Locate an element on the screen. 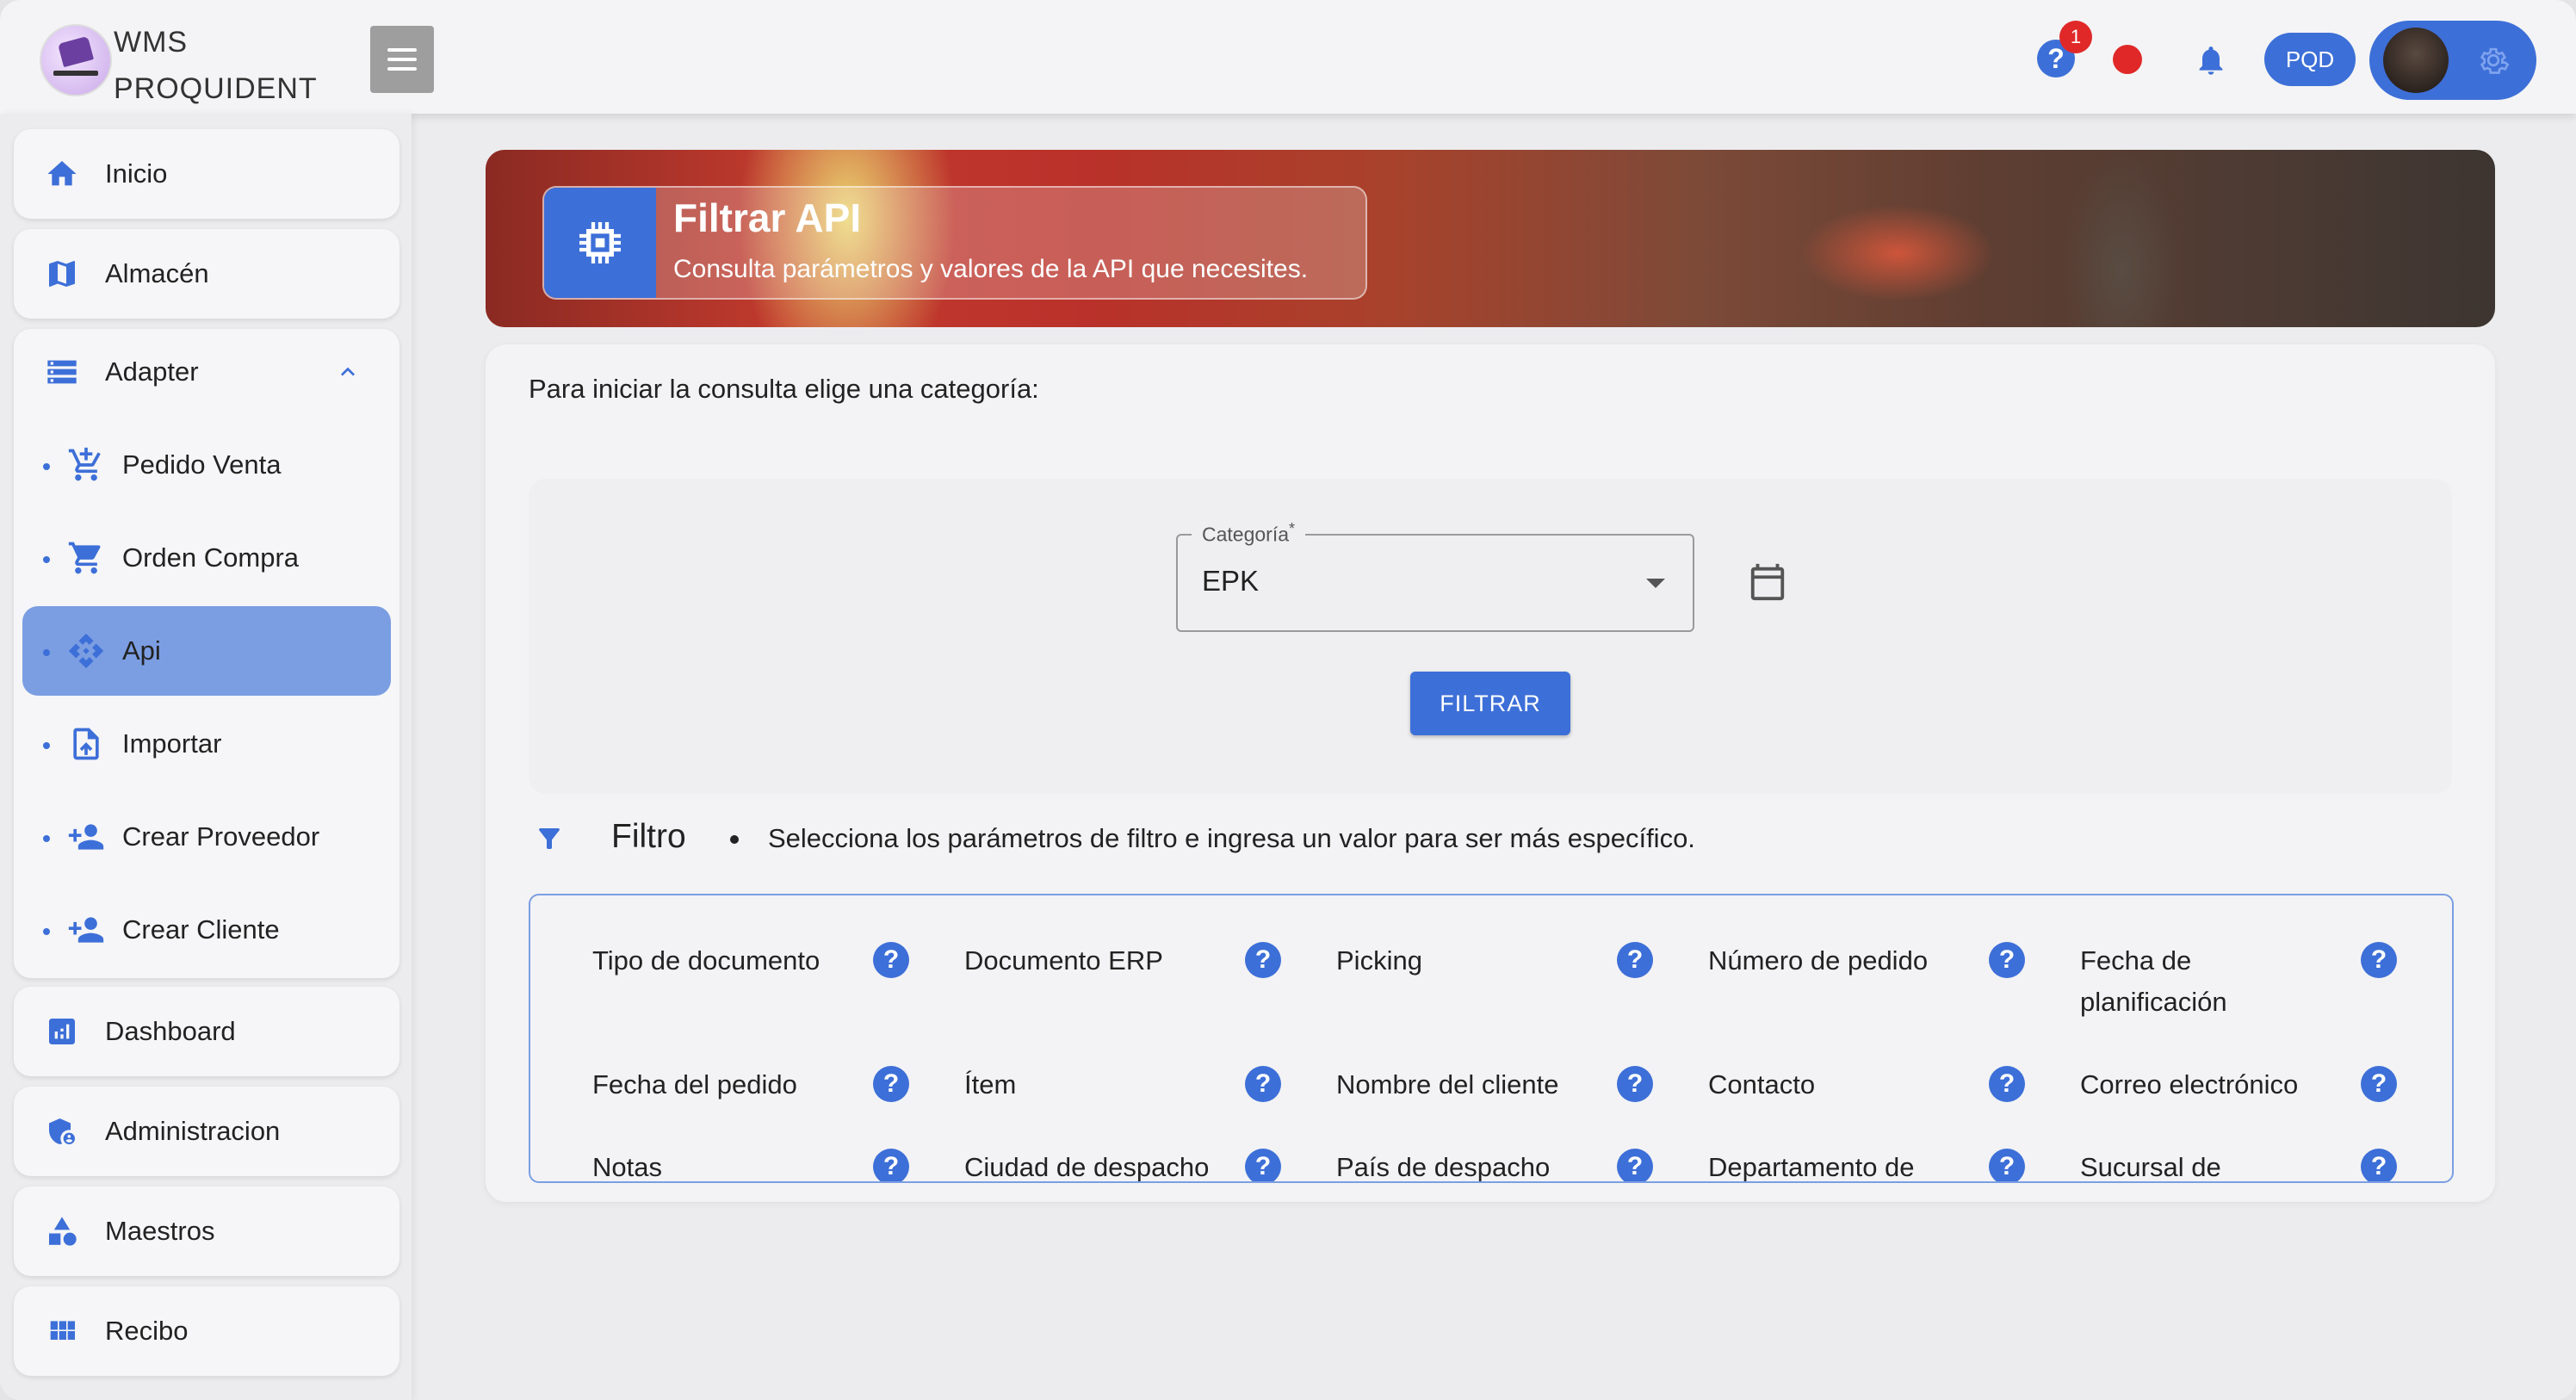 The width and height of the screenshot is (2576, 1400). sidebar-item-recibo: Recibo is located at coordinates (206, 1331).